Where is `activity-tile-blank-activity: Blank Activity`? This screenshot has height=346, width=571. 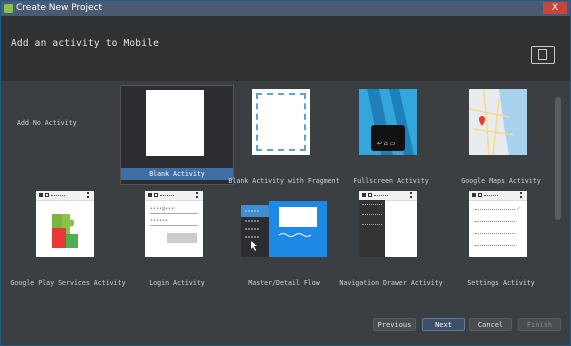
activity-tile-blank-activity: Blank Activity is located at coordinates (177, 135).